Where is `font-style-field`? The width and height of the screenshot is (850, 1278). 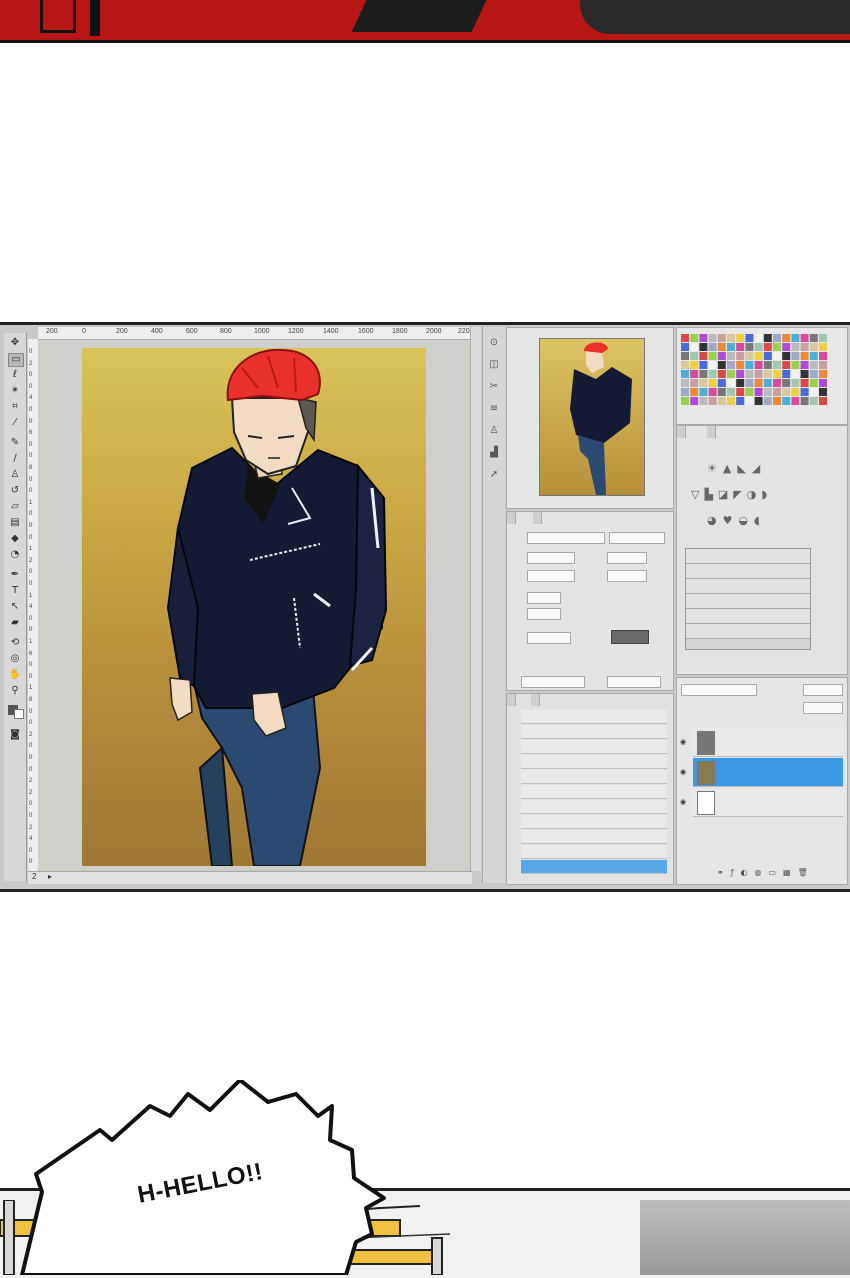
font-style-field is located at coordinates (637, 538).